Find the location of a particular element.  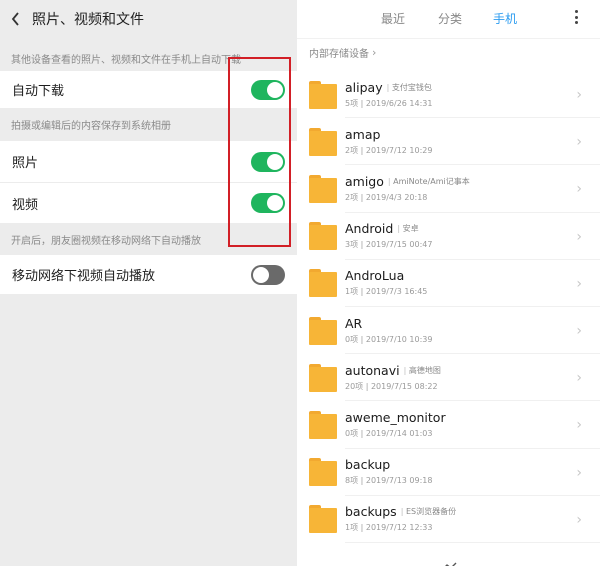

folder-name: AR is located at coordinates (354, 323).